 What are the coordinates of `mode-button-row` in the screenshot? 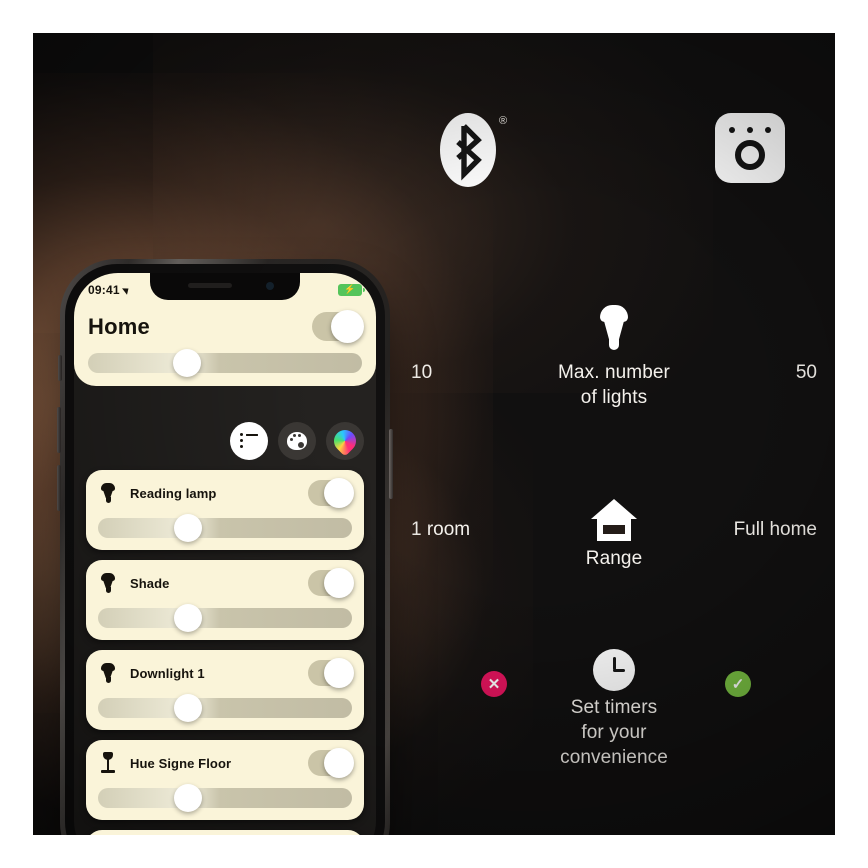 It's located at (297, 441).